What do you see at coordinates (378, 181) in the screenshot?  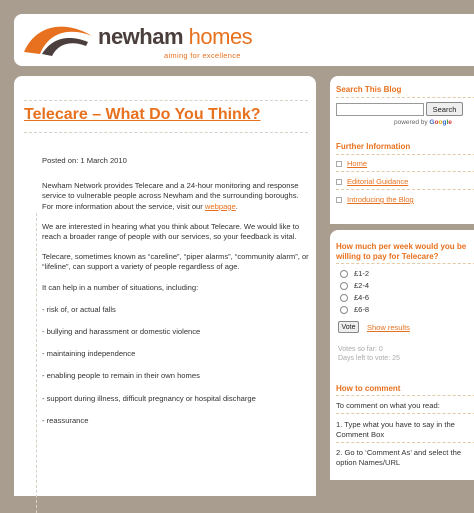 I see `link-label: Editorial Guidance` at bounding box center [378, 181].